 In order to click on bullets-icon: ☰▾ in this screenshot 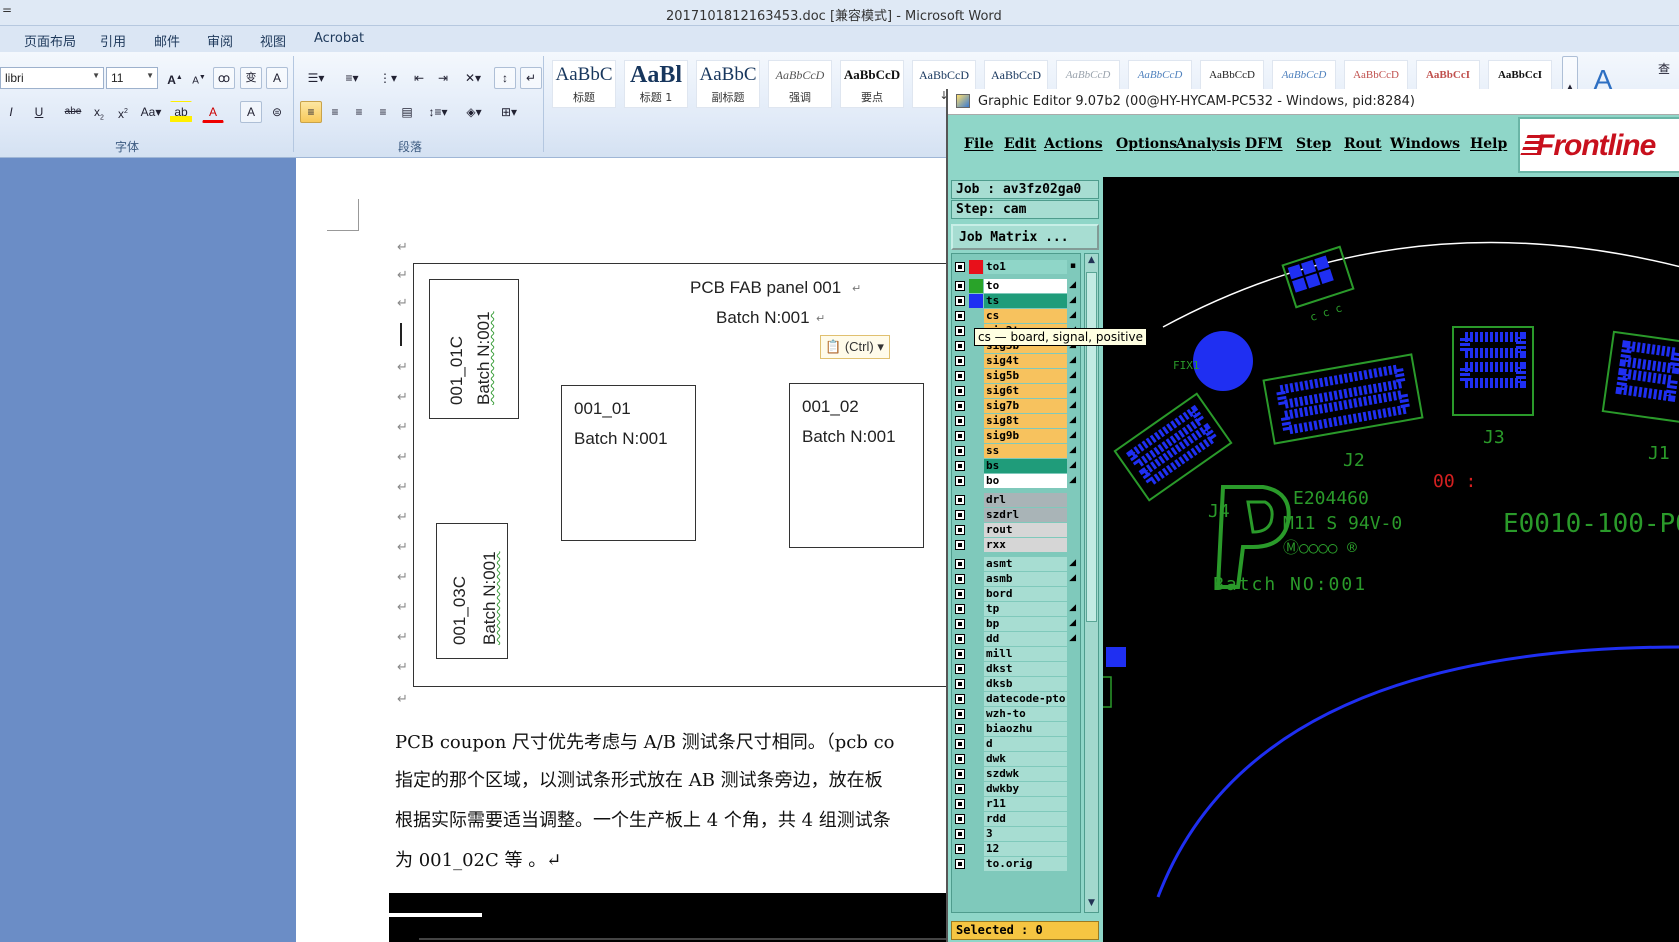, I will do `click(316, 78)`.